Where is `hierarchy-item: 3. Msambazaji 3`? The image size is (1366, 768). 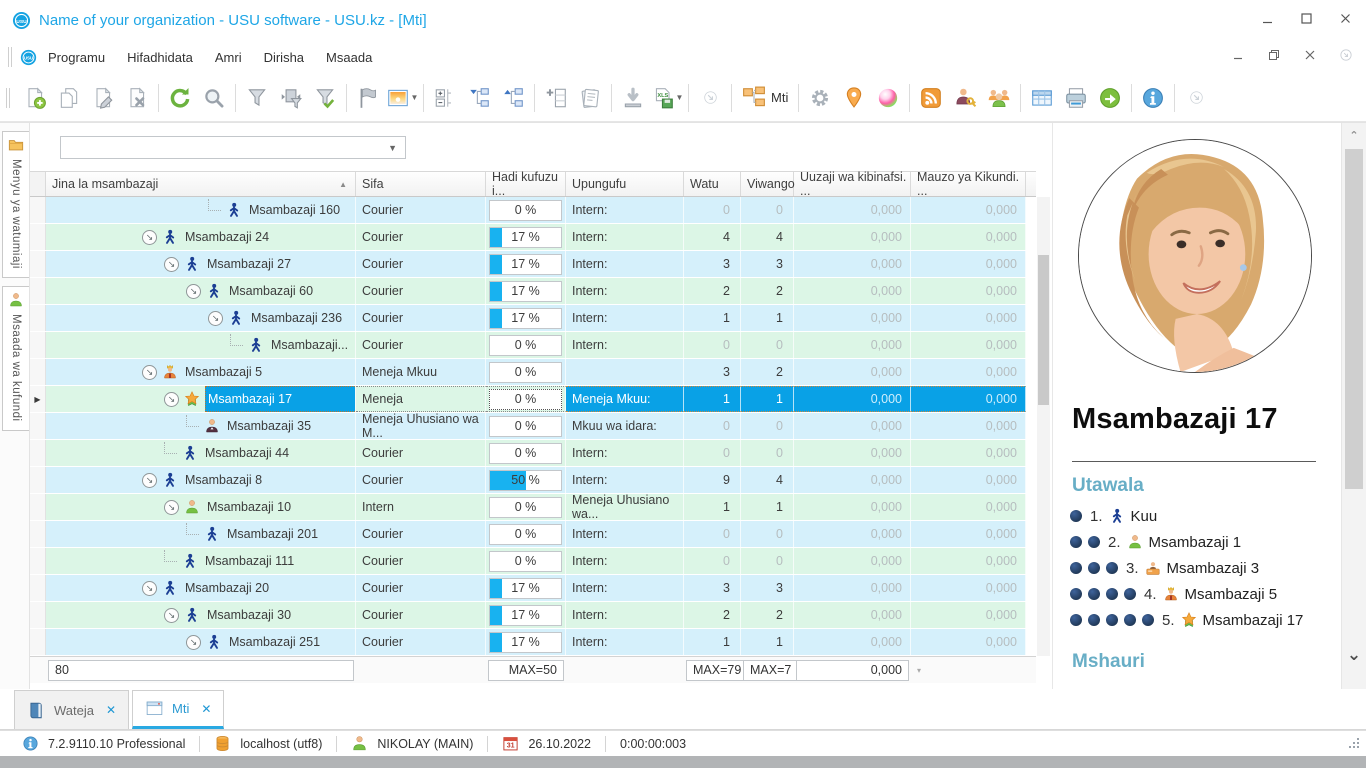
hierarchy-item: 3. Msambazaji 3 is located at coordinates (1186, 568).